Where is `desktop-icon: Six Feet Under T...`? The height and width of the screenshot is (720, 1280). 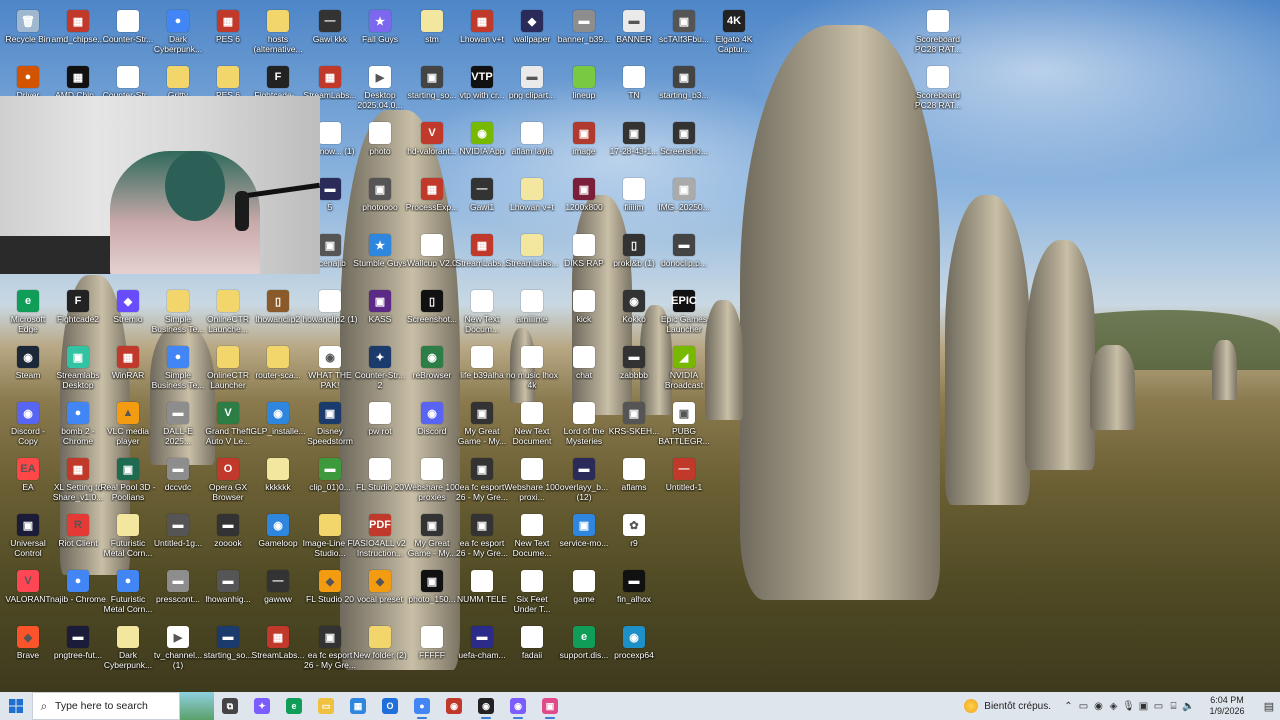 desktop-icon: Six Feet Under T... is located at coordinates (532, 592).